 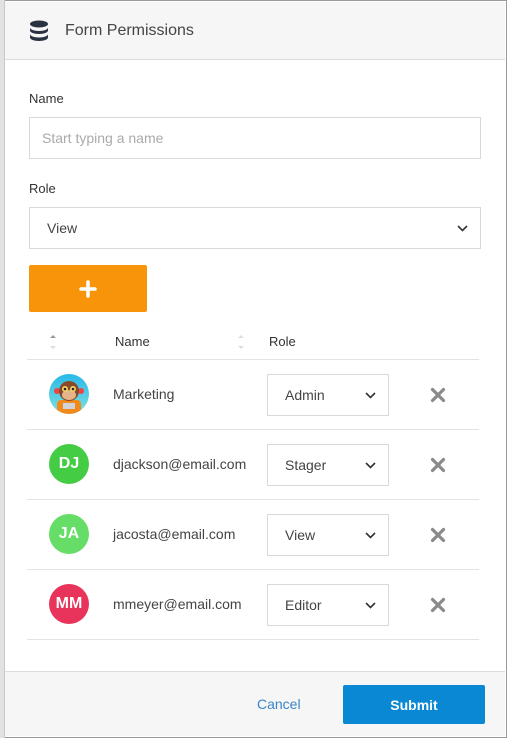 I want to click on add-permission-button, so click(x=88, y=288).